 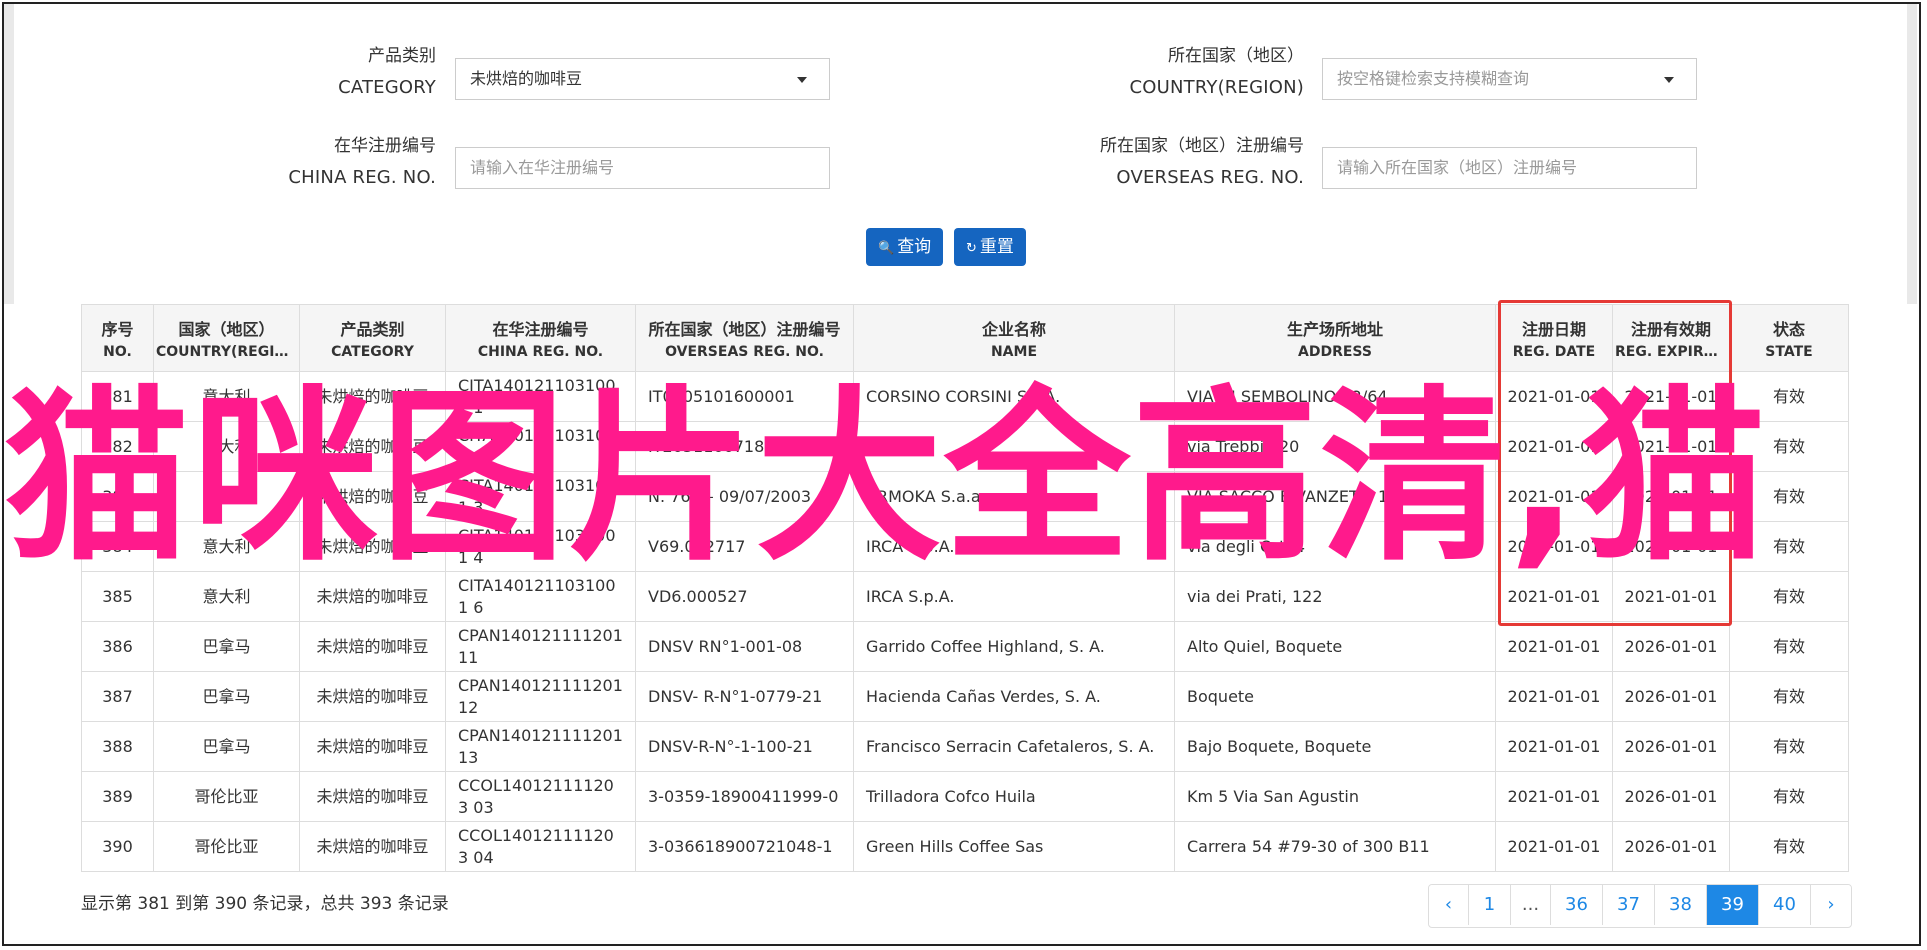 What do you see at coordinates (642, 168) in the screenshot?
I see `china-reg-input: 请输入在华注册编号` at bounding box center [642, 168].